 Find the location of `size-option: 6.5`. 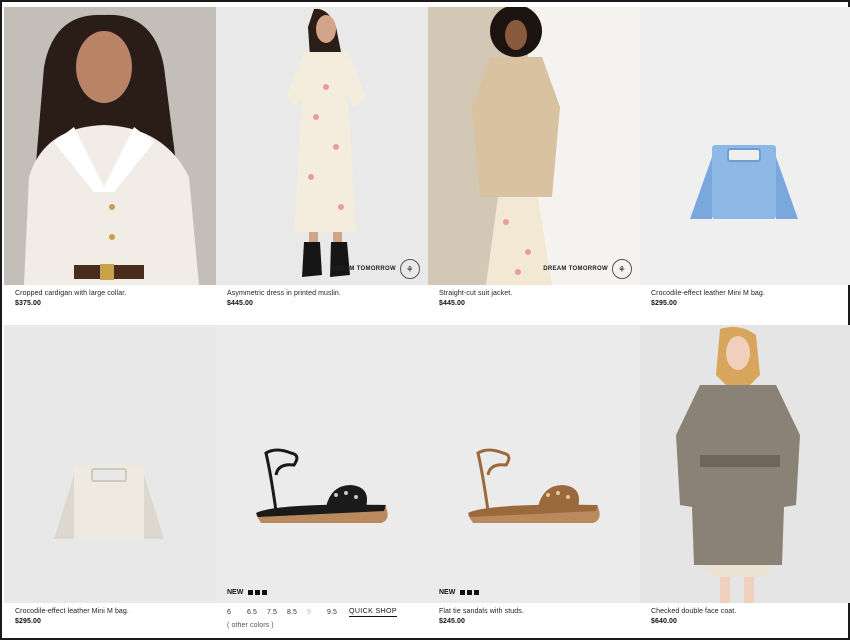

size-option: 6.5 is located at coordinates (257, 612).